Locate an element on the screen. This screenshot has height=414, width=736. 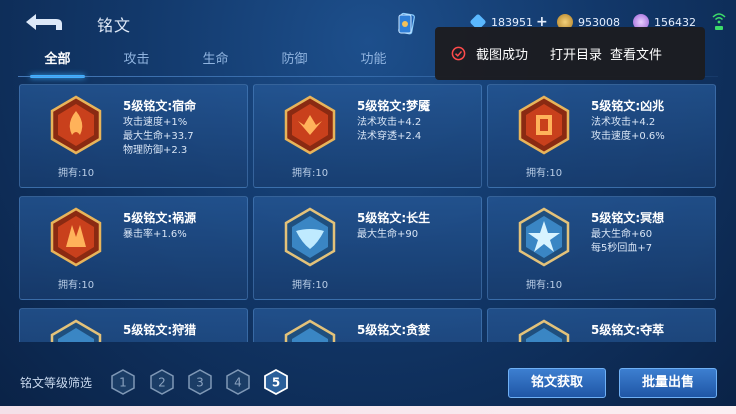
inscription-card-calamity: 5级铭文:祸源 暴击率+1.6% 拥有:10 is located at coordinates (133, 248).